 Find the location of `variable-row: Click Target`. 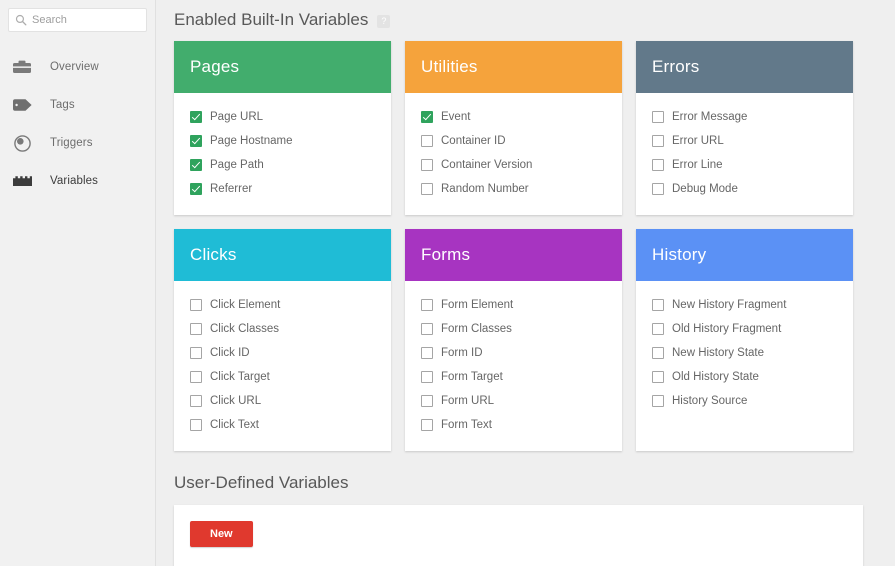

variable-row: Click Target is located at coordinates (282, 377).